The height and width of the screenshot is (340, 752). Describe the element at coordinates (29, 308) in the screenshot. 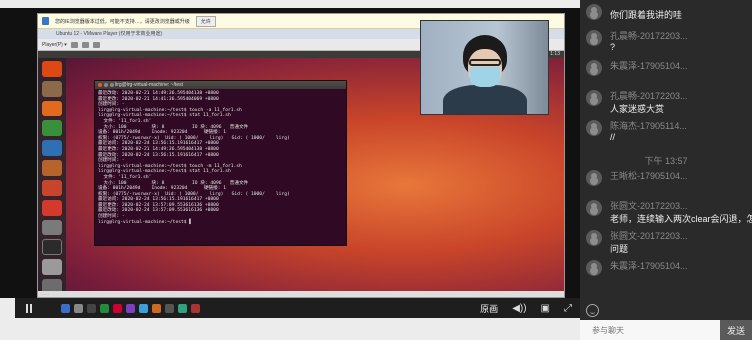

I see `pause-button` at that location.